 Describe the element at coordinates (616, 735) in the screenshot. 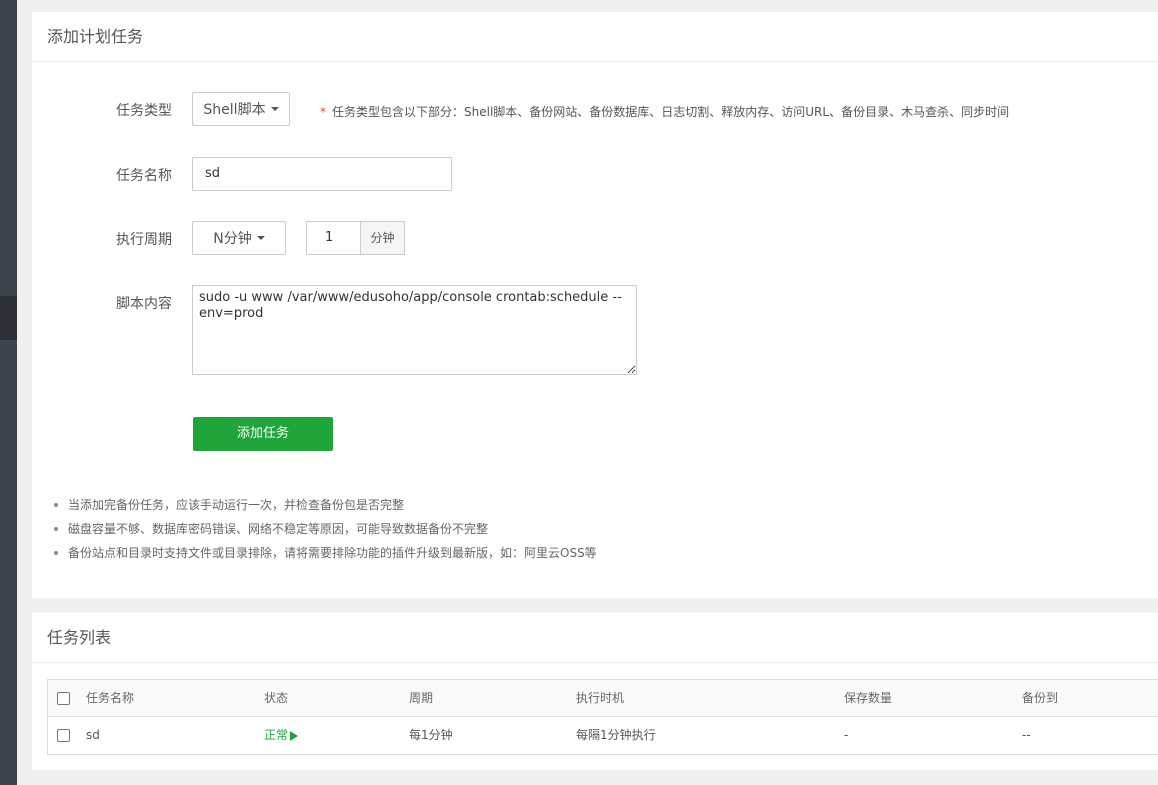

I see `row-timing: 每隔1分钟执行` at that location.